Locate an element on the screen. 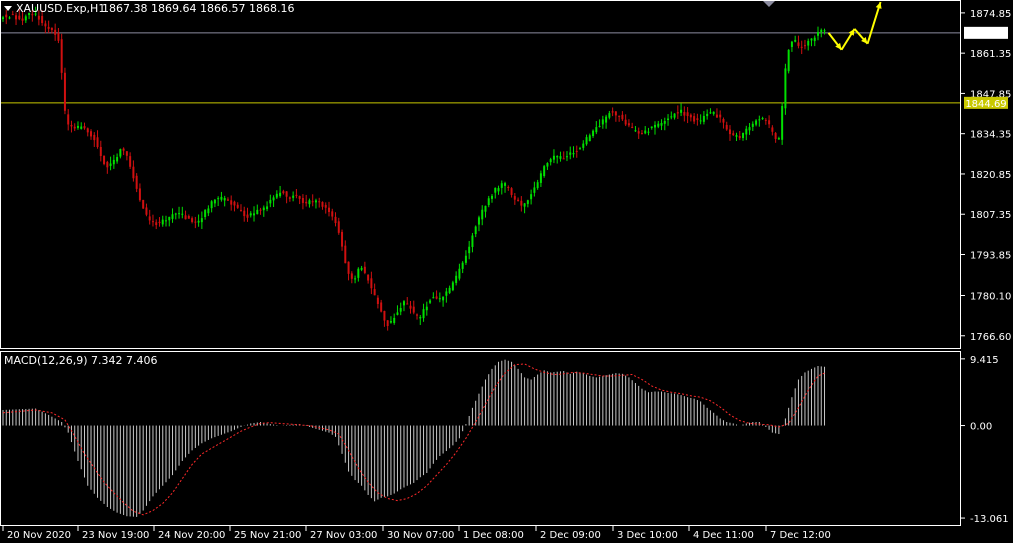  horizontal-level-label: 1844.69 is located at coordinates (985, 104).